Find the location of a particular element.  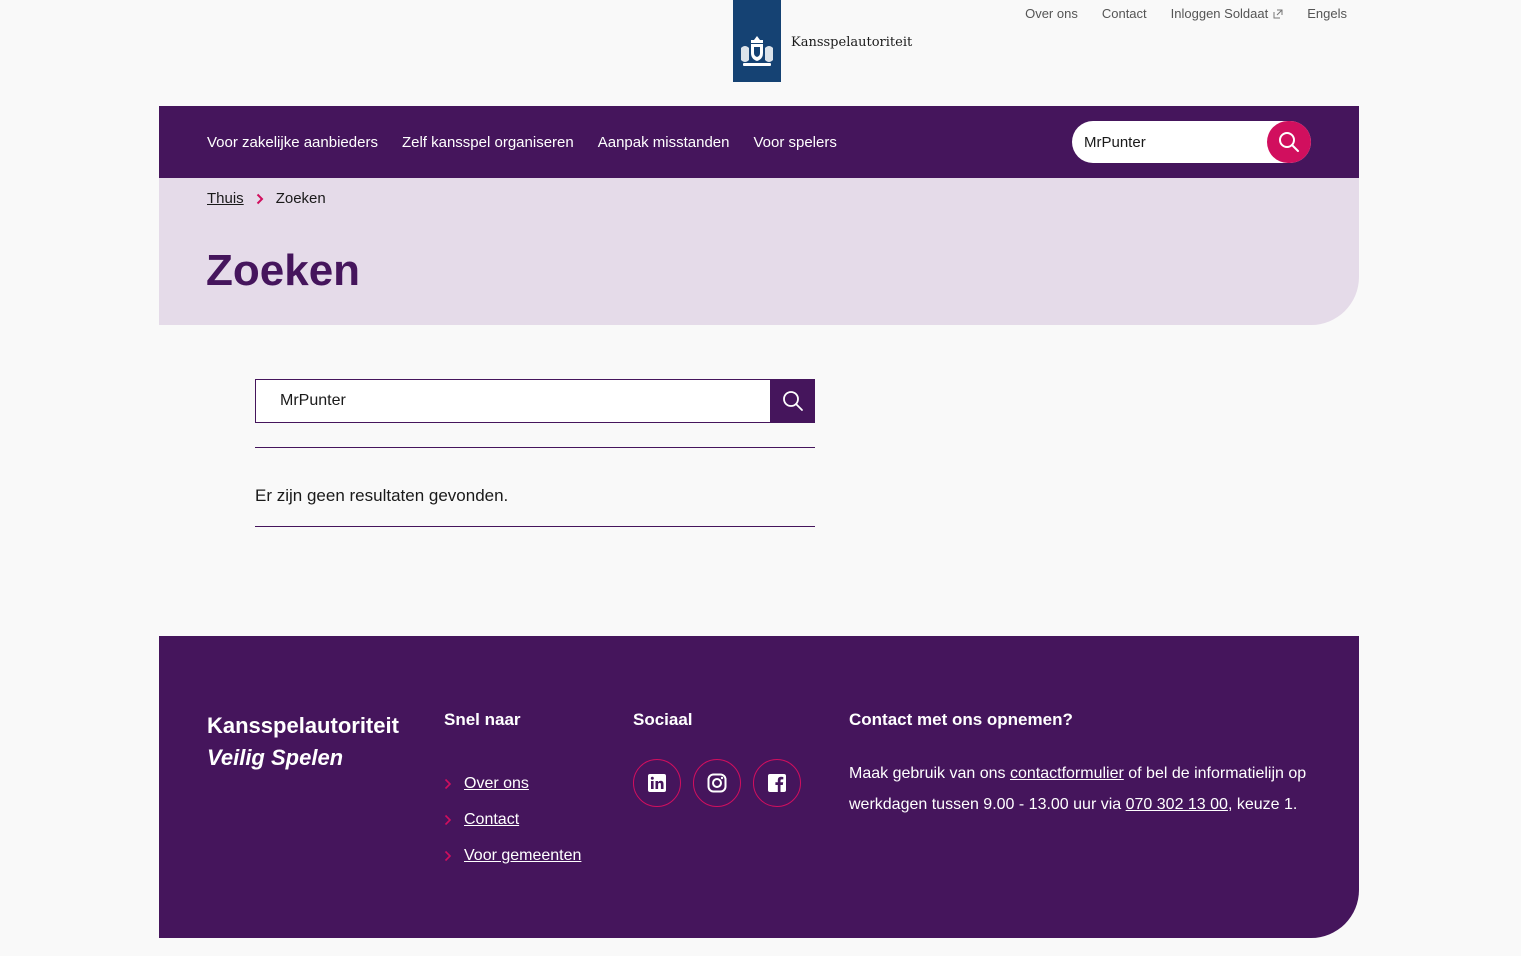

facebook-button is located at coordinates (777, 783).